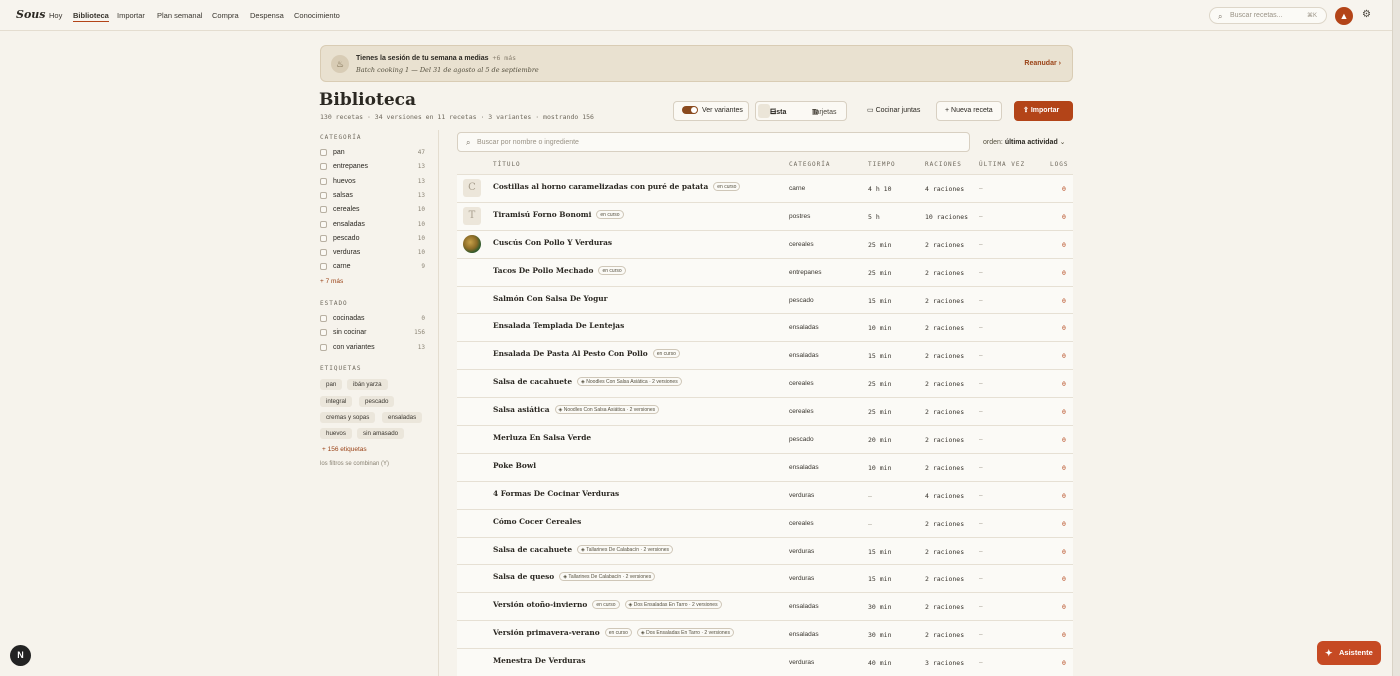 Image resolution: width=1400 pixels, height=676 pixels. What do you see at coordinates (91, 16) in the screenshot?
I see `nav-biblioteca: Biblioteca` at bounding box center [91, 16].